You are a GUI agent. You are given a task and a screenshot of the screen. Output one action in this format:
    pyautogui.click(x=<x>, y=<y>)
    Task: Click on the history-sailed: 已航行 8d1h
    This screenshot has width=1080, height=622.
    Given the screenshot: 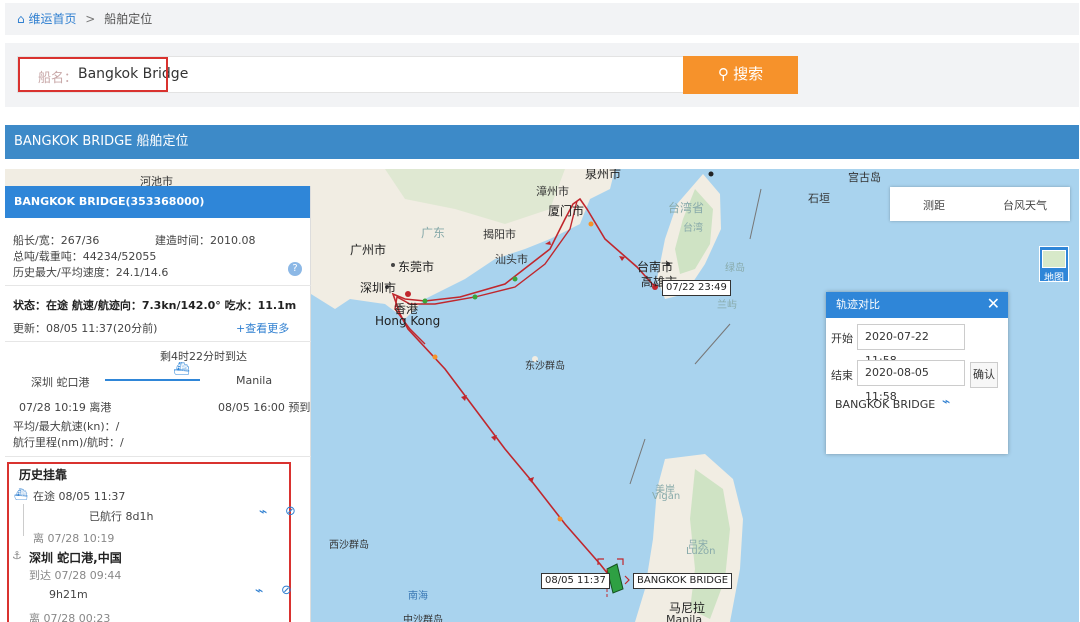 What is the action you would take?
    pyautogui.click(x=121, y=516)
    